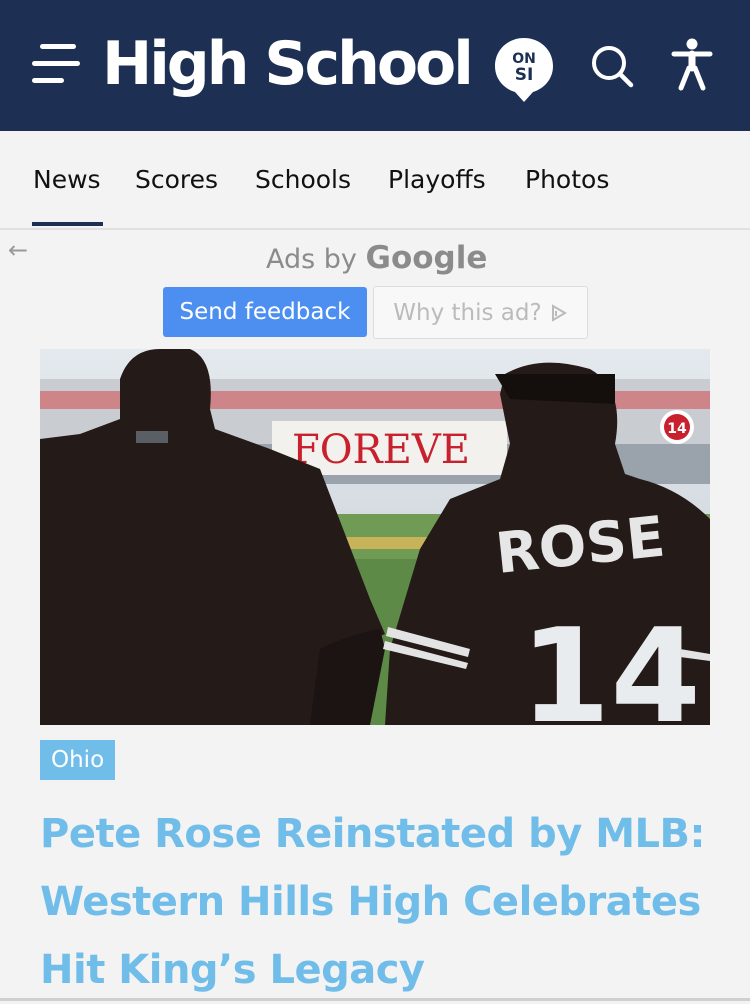 This screenshot has width=750, height=1004. What do you see at coordinates (612, 66) in the screenshot?
I see `search-icon` at bounding box center [612, 66].